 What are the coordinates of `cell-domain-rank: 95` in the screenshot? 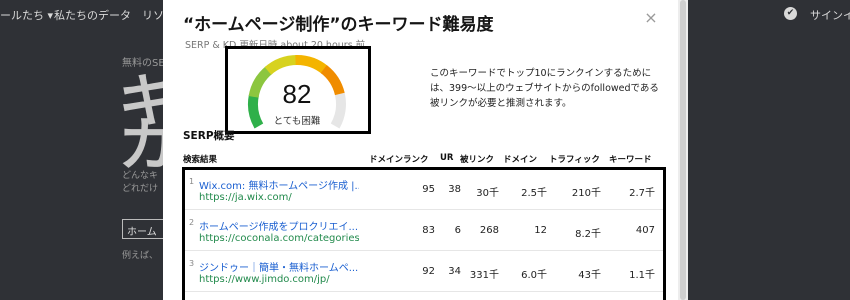 It's located at (428, 189).